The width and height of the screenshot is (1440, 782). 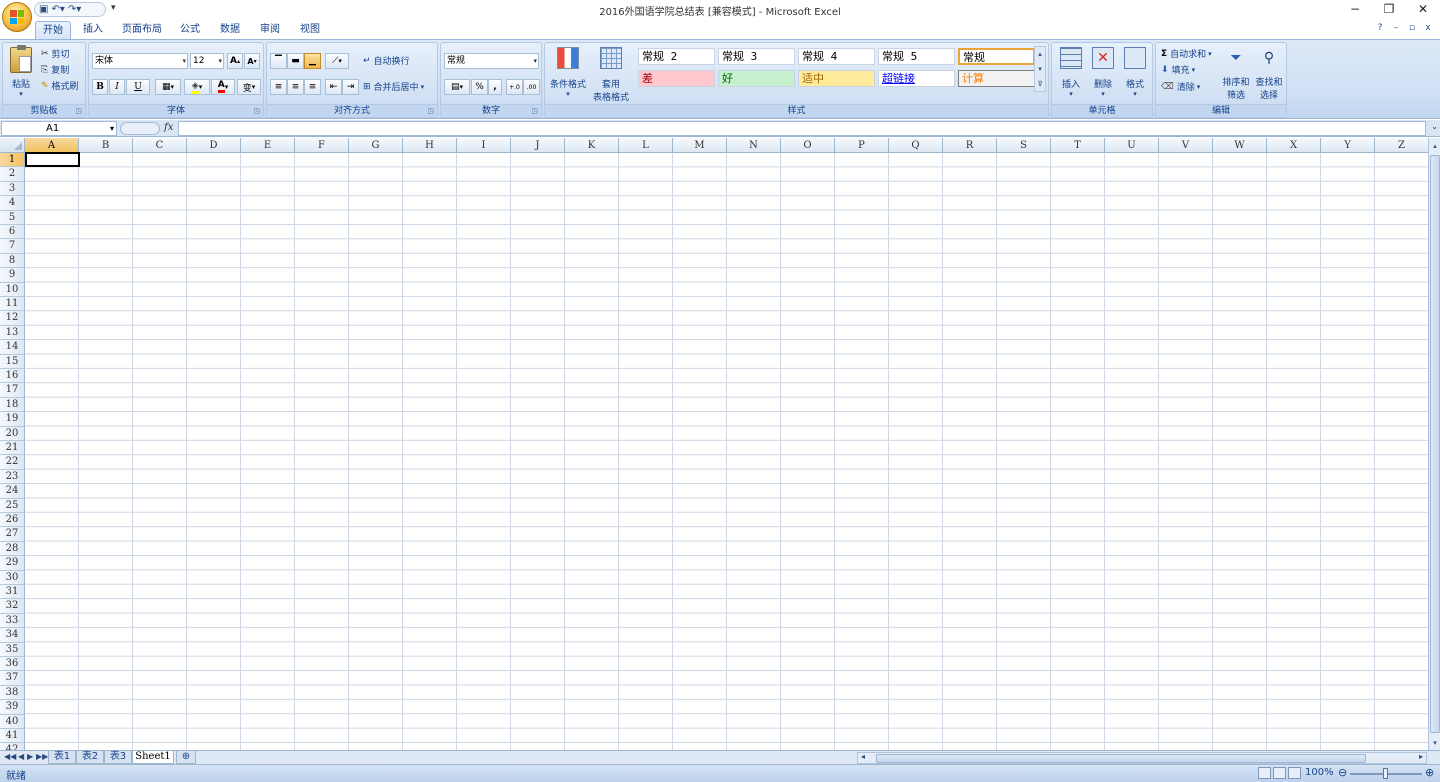 What do you see at coordinates (295, 61) in the screenshot?
I see `align-middle-button: ▬` at bounding box center [295, 61].